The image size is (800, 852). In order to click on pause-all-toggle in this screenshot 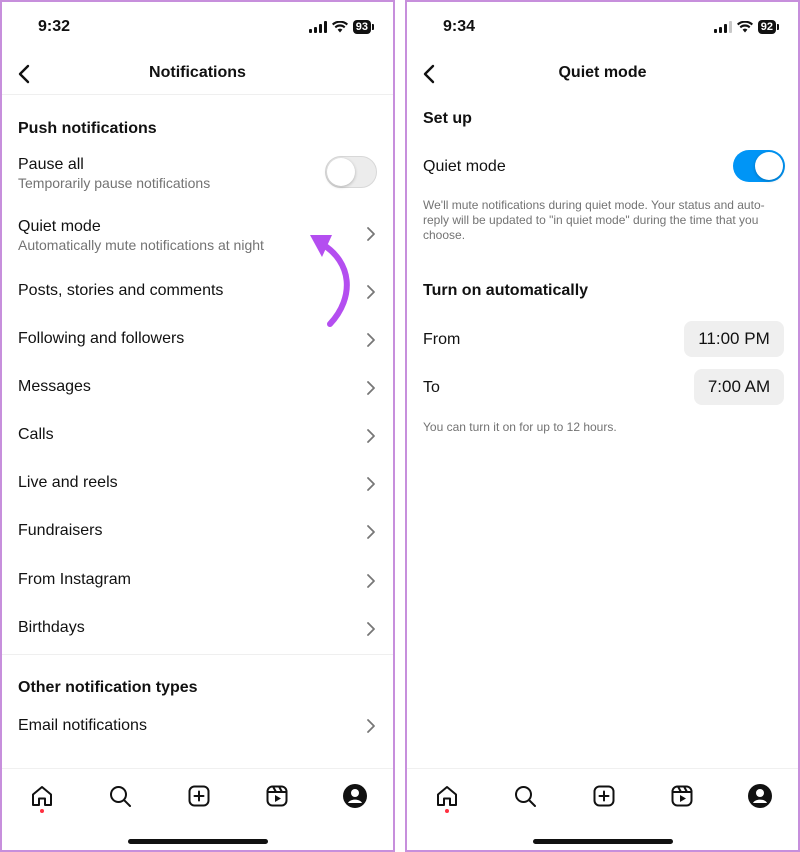, I will do `click(351, 172)`.